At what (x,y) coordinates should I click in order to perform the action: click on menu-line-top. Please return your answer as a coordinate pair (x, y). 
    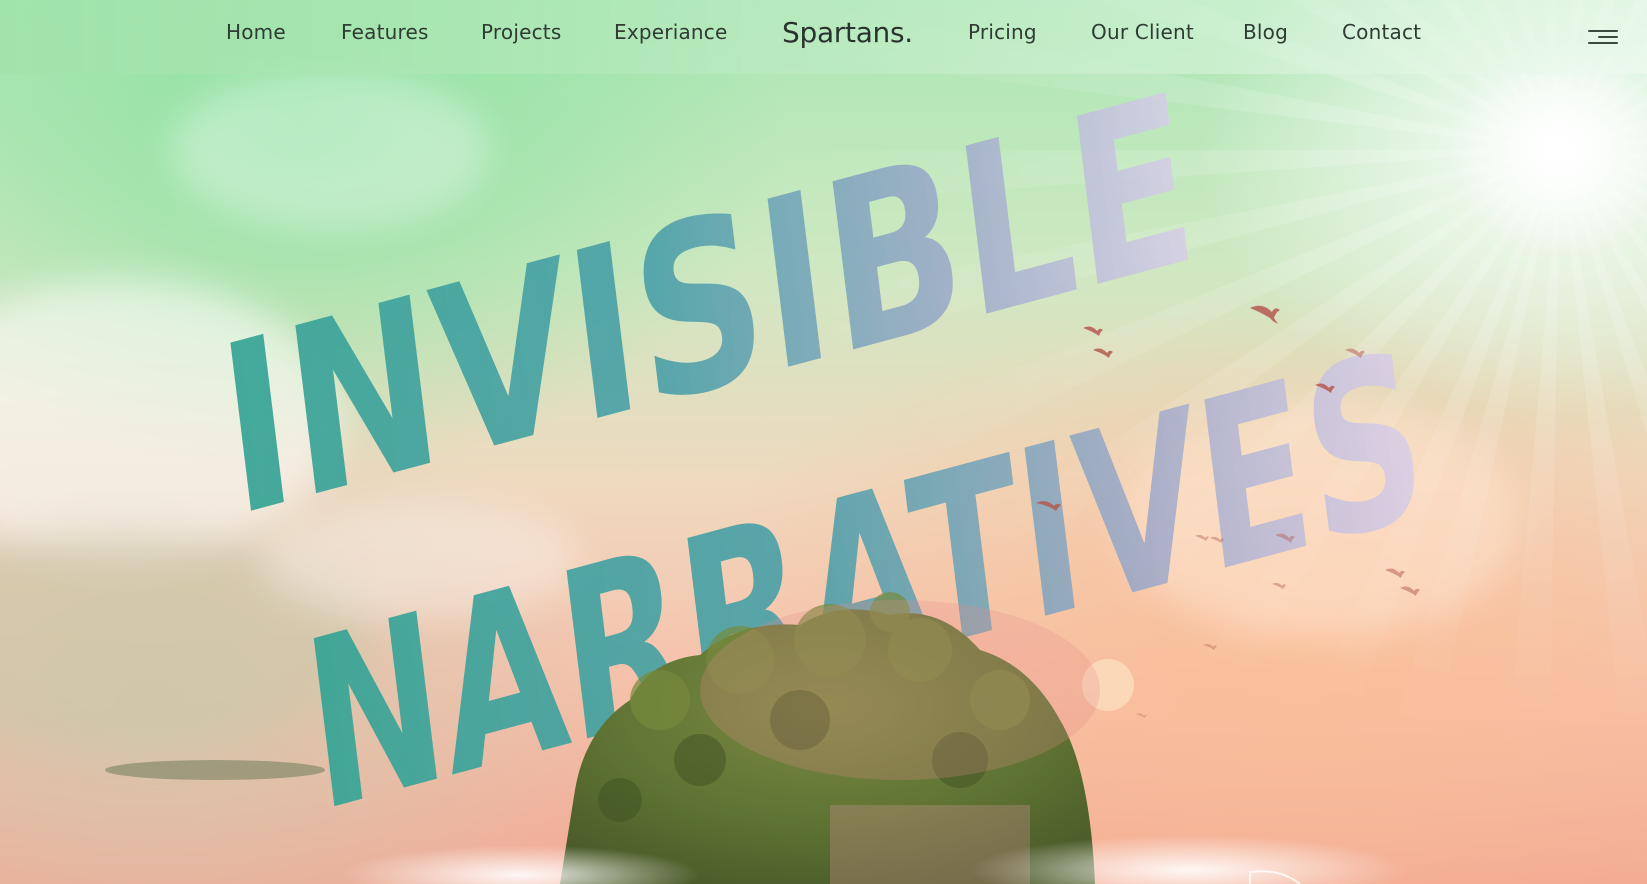
    Looking at the image, I should click on (1603, 31).